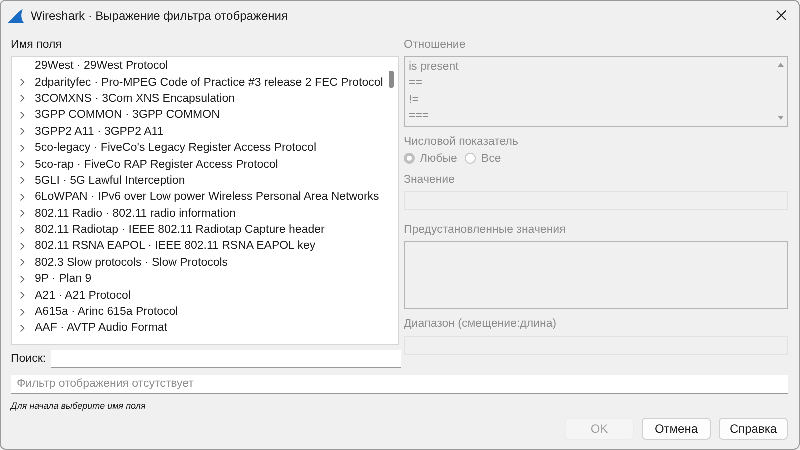 This screenshot has height=450, width=800. What do you see at coordinates (485, 230) in the screenshot?
I see `predefined-values-label: Предустановленные значения` at bounding box center [485, 230].